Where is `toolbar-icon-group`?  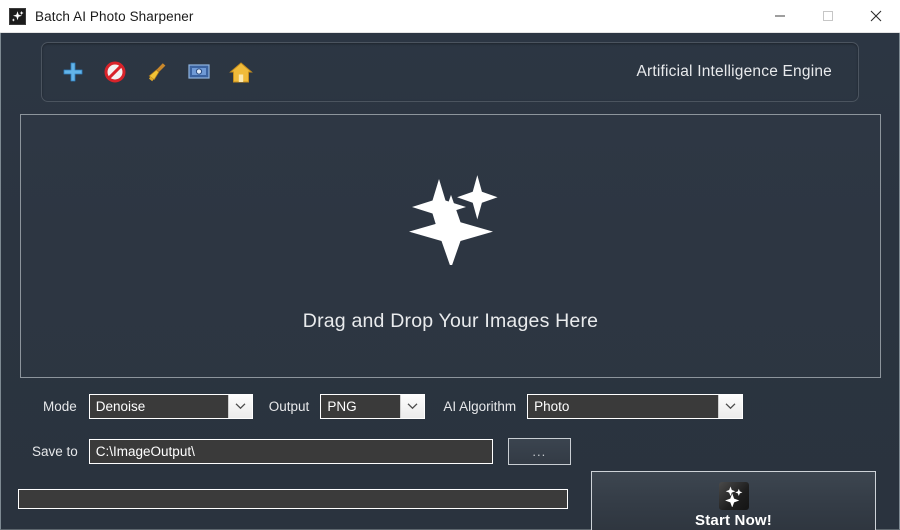 toolbar-icon-group is located at coordinates (148, 72).